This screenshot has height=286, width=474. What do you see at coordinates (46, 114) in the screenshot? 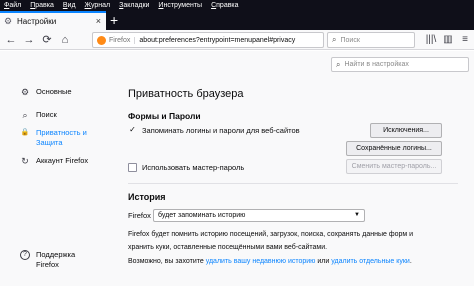
I see `sidebar-item-label: Поиск` at bounding box center [46, 114].